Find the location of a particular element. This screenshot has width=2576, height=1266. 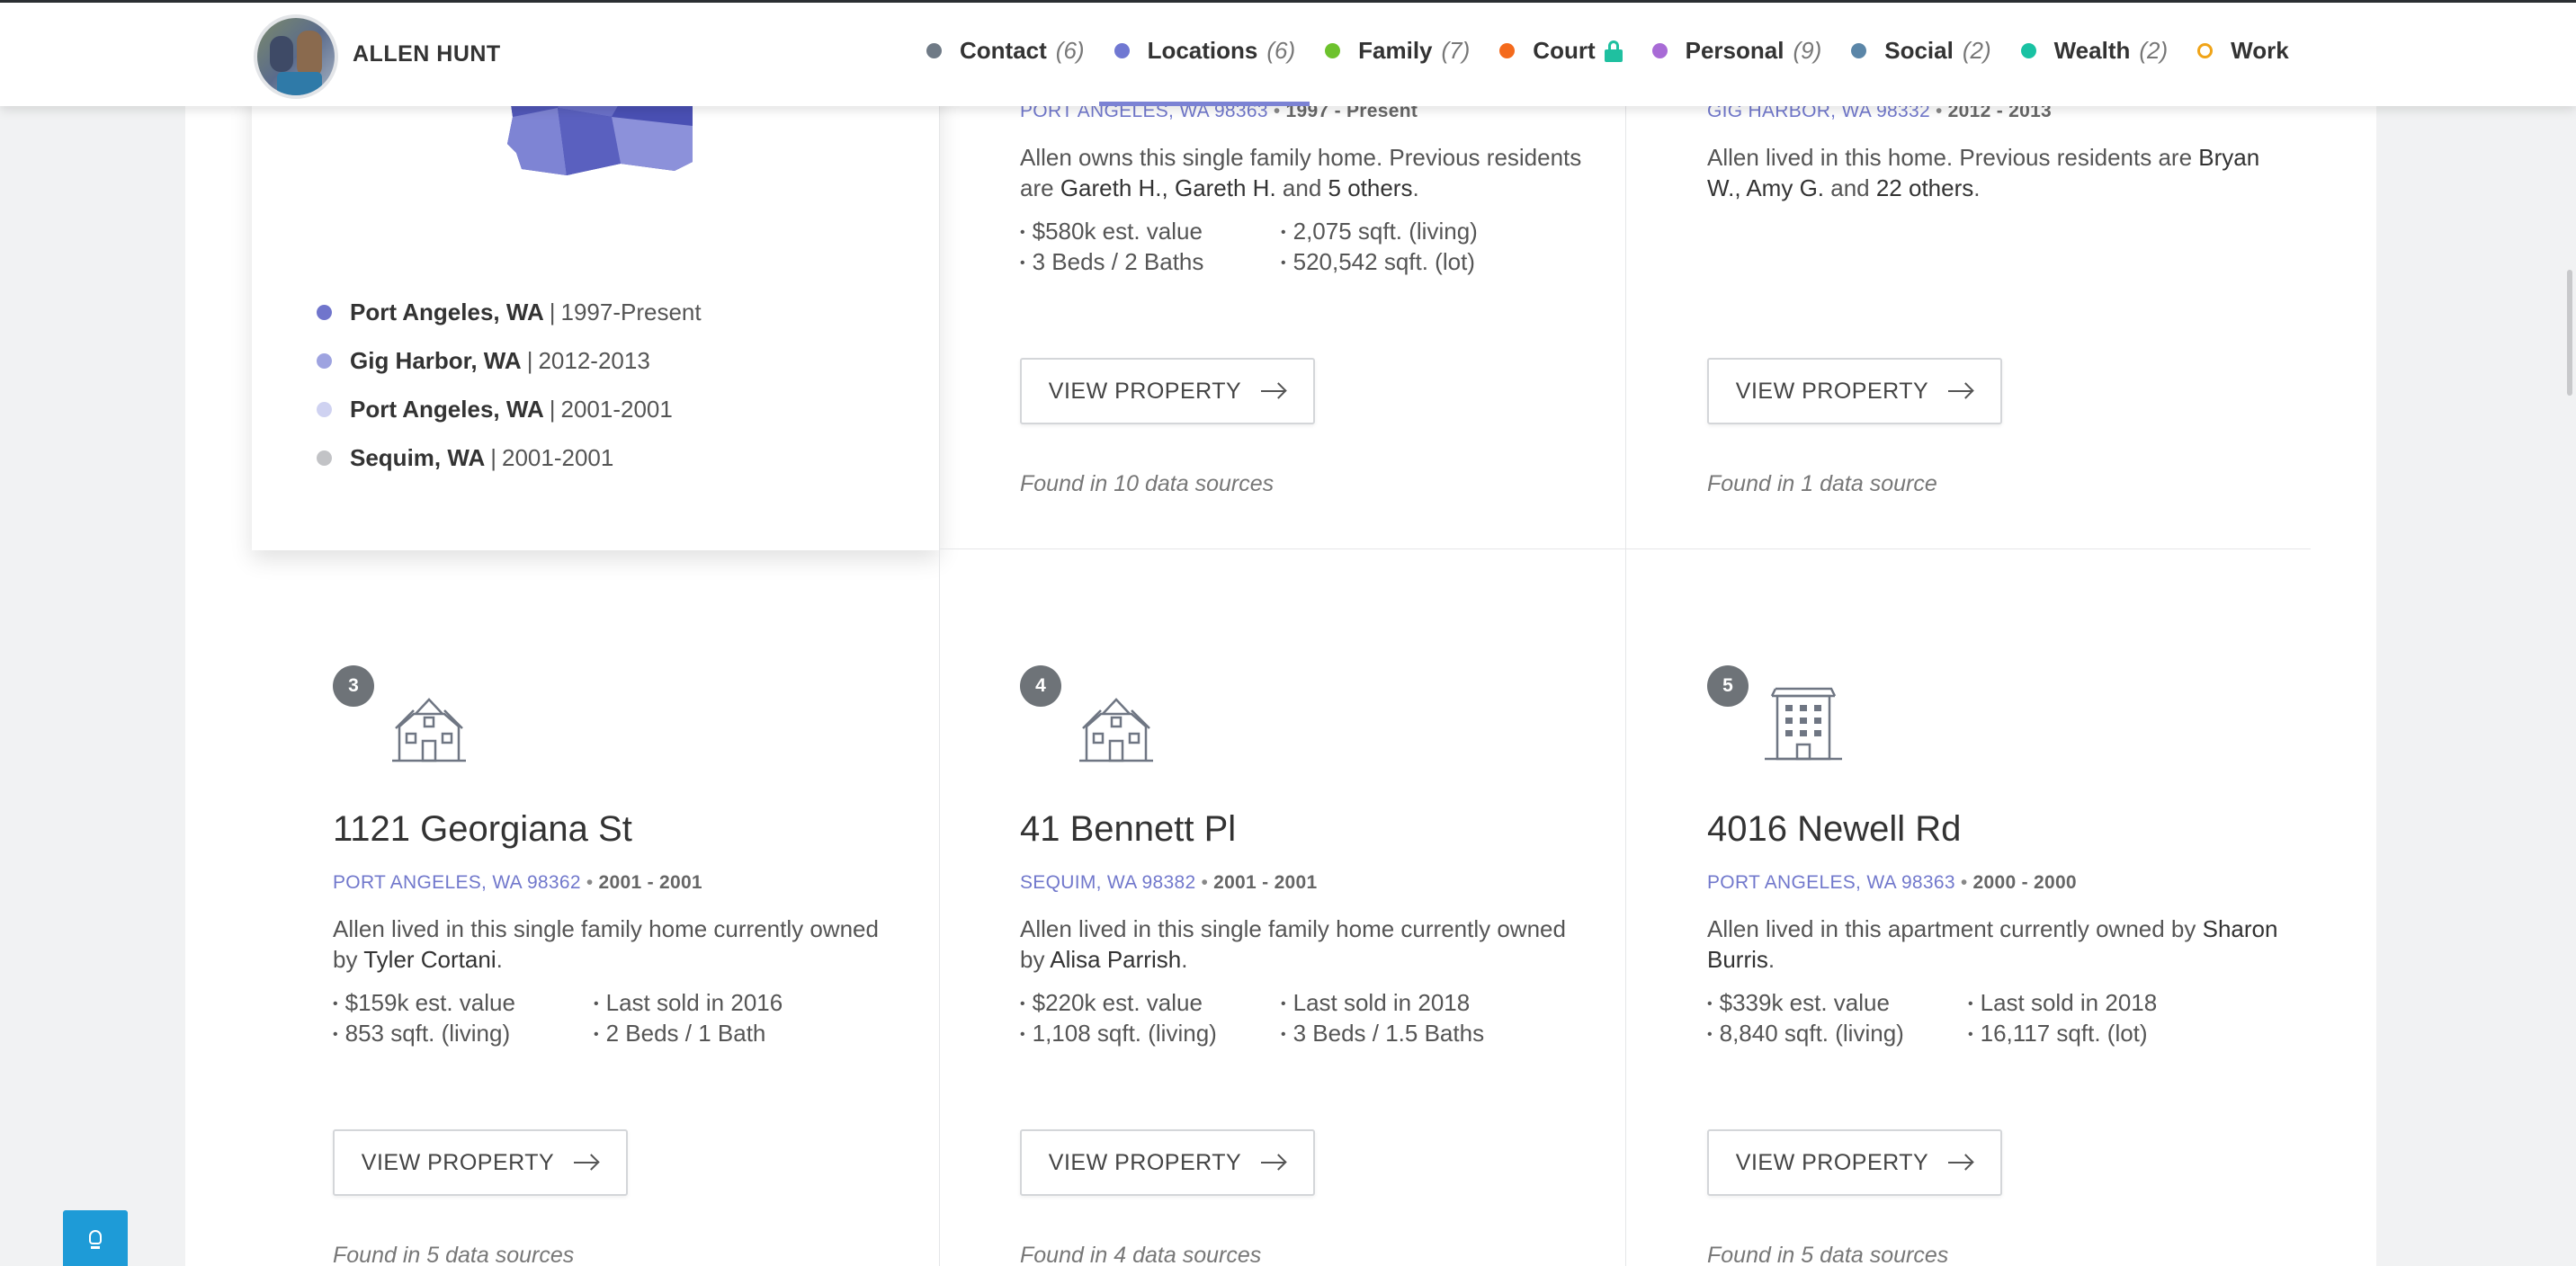

active-tab-indicator is located at coordinates (1204, 104).